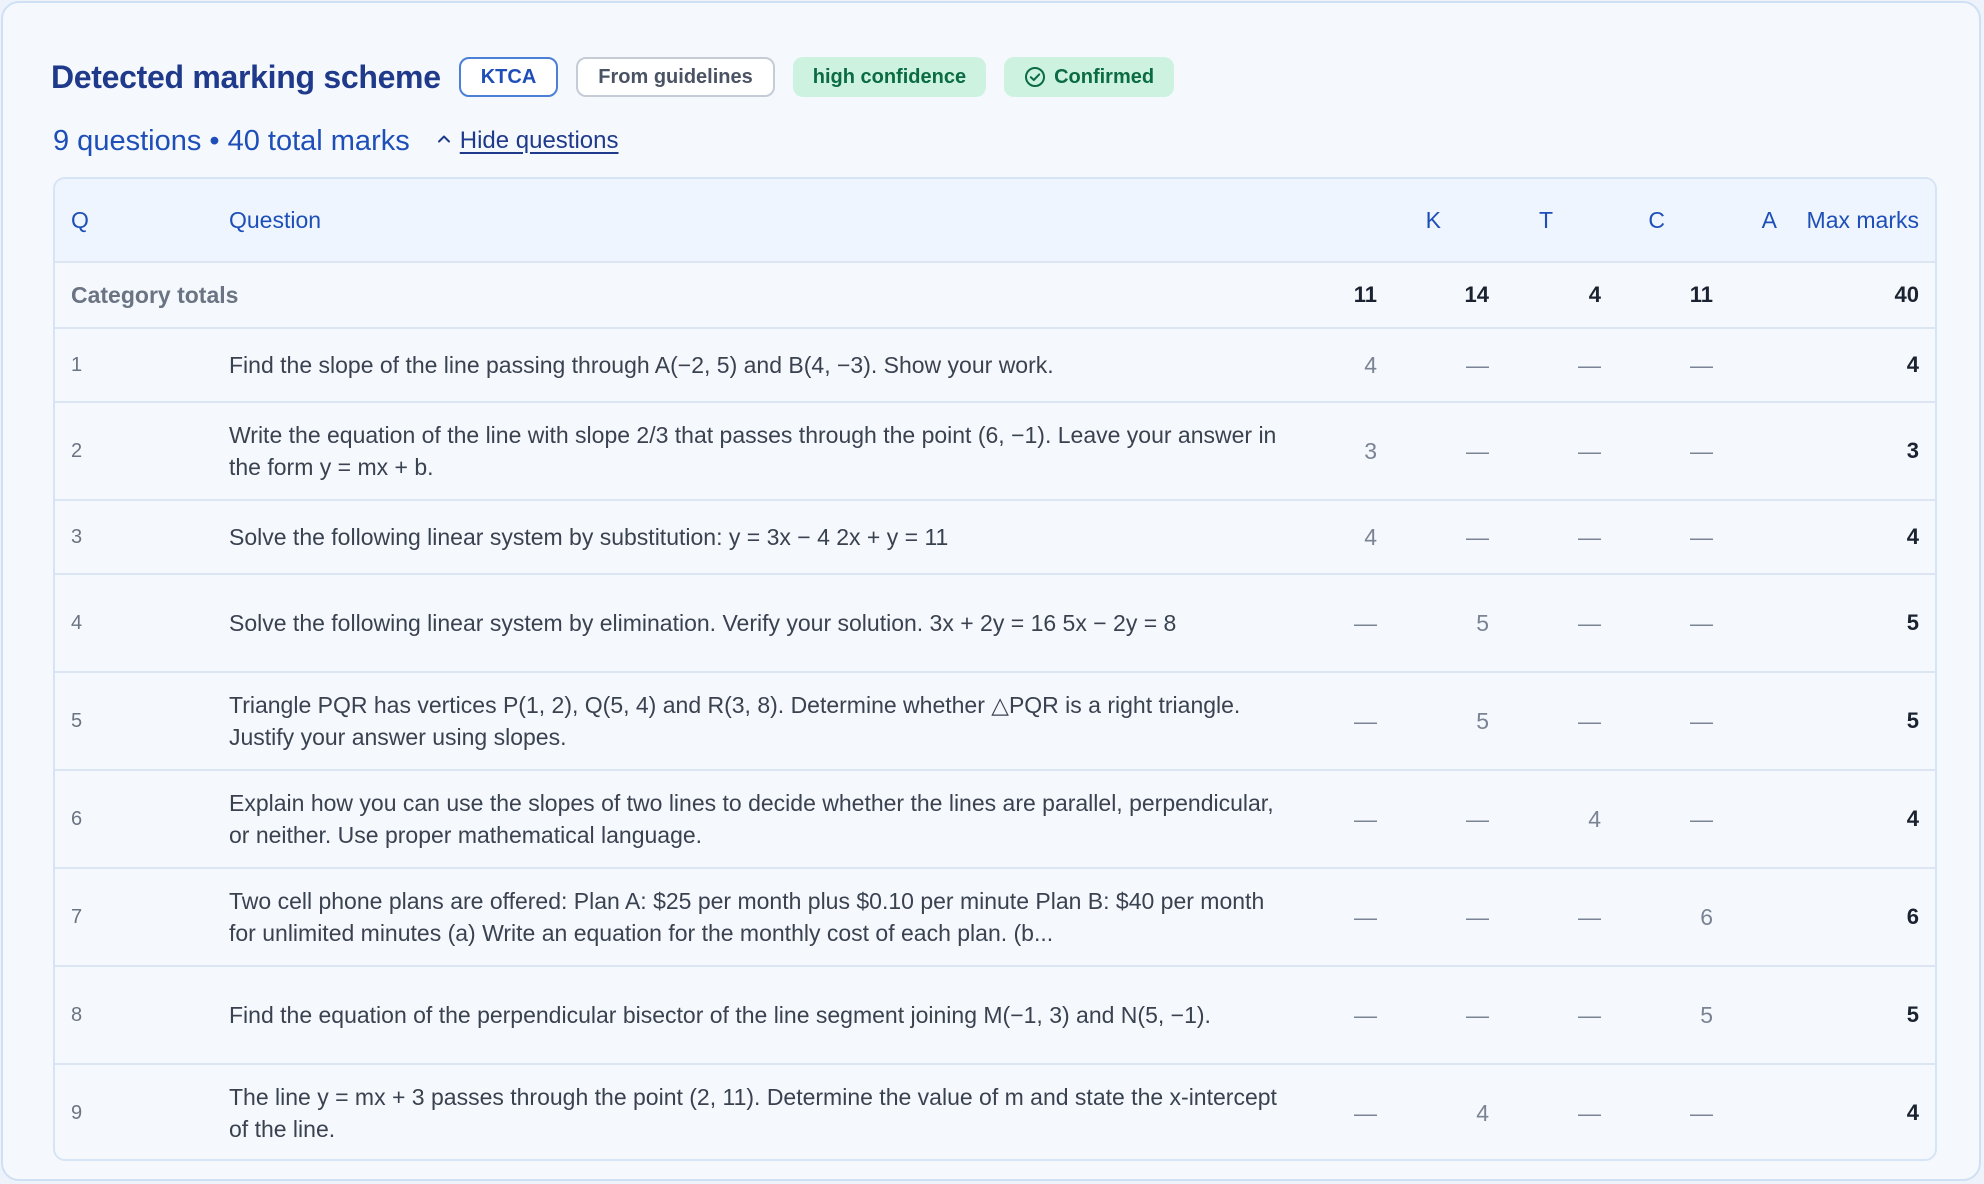  I want to click on column-header-k: K, so click(1385, 221).